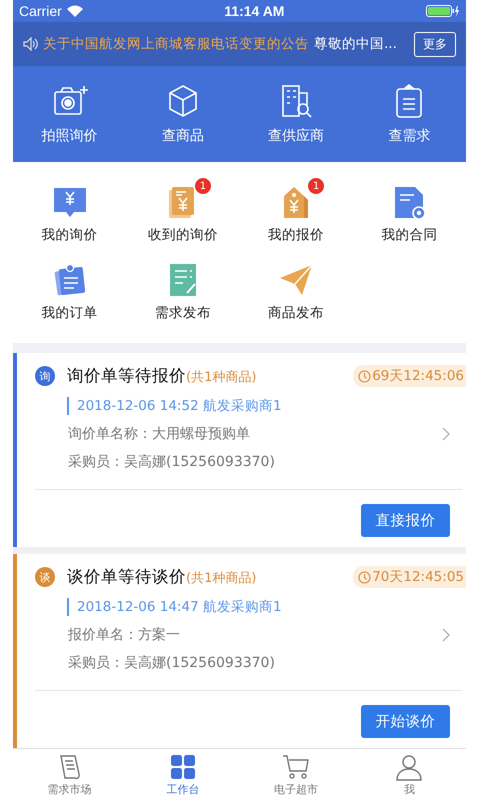  I want to click on shortcut-item: 我的合同, so click(409, 215).